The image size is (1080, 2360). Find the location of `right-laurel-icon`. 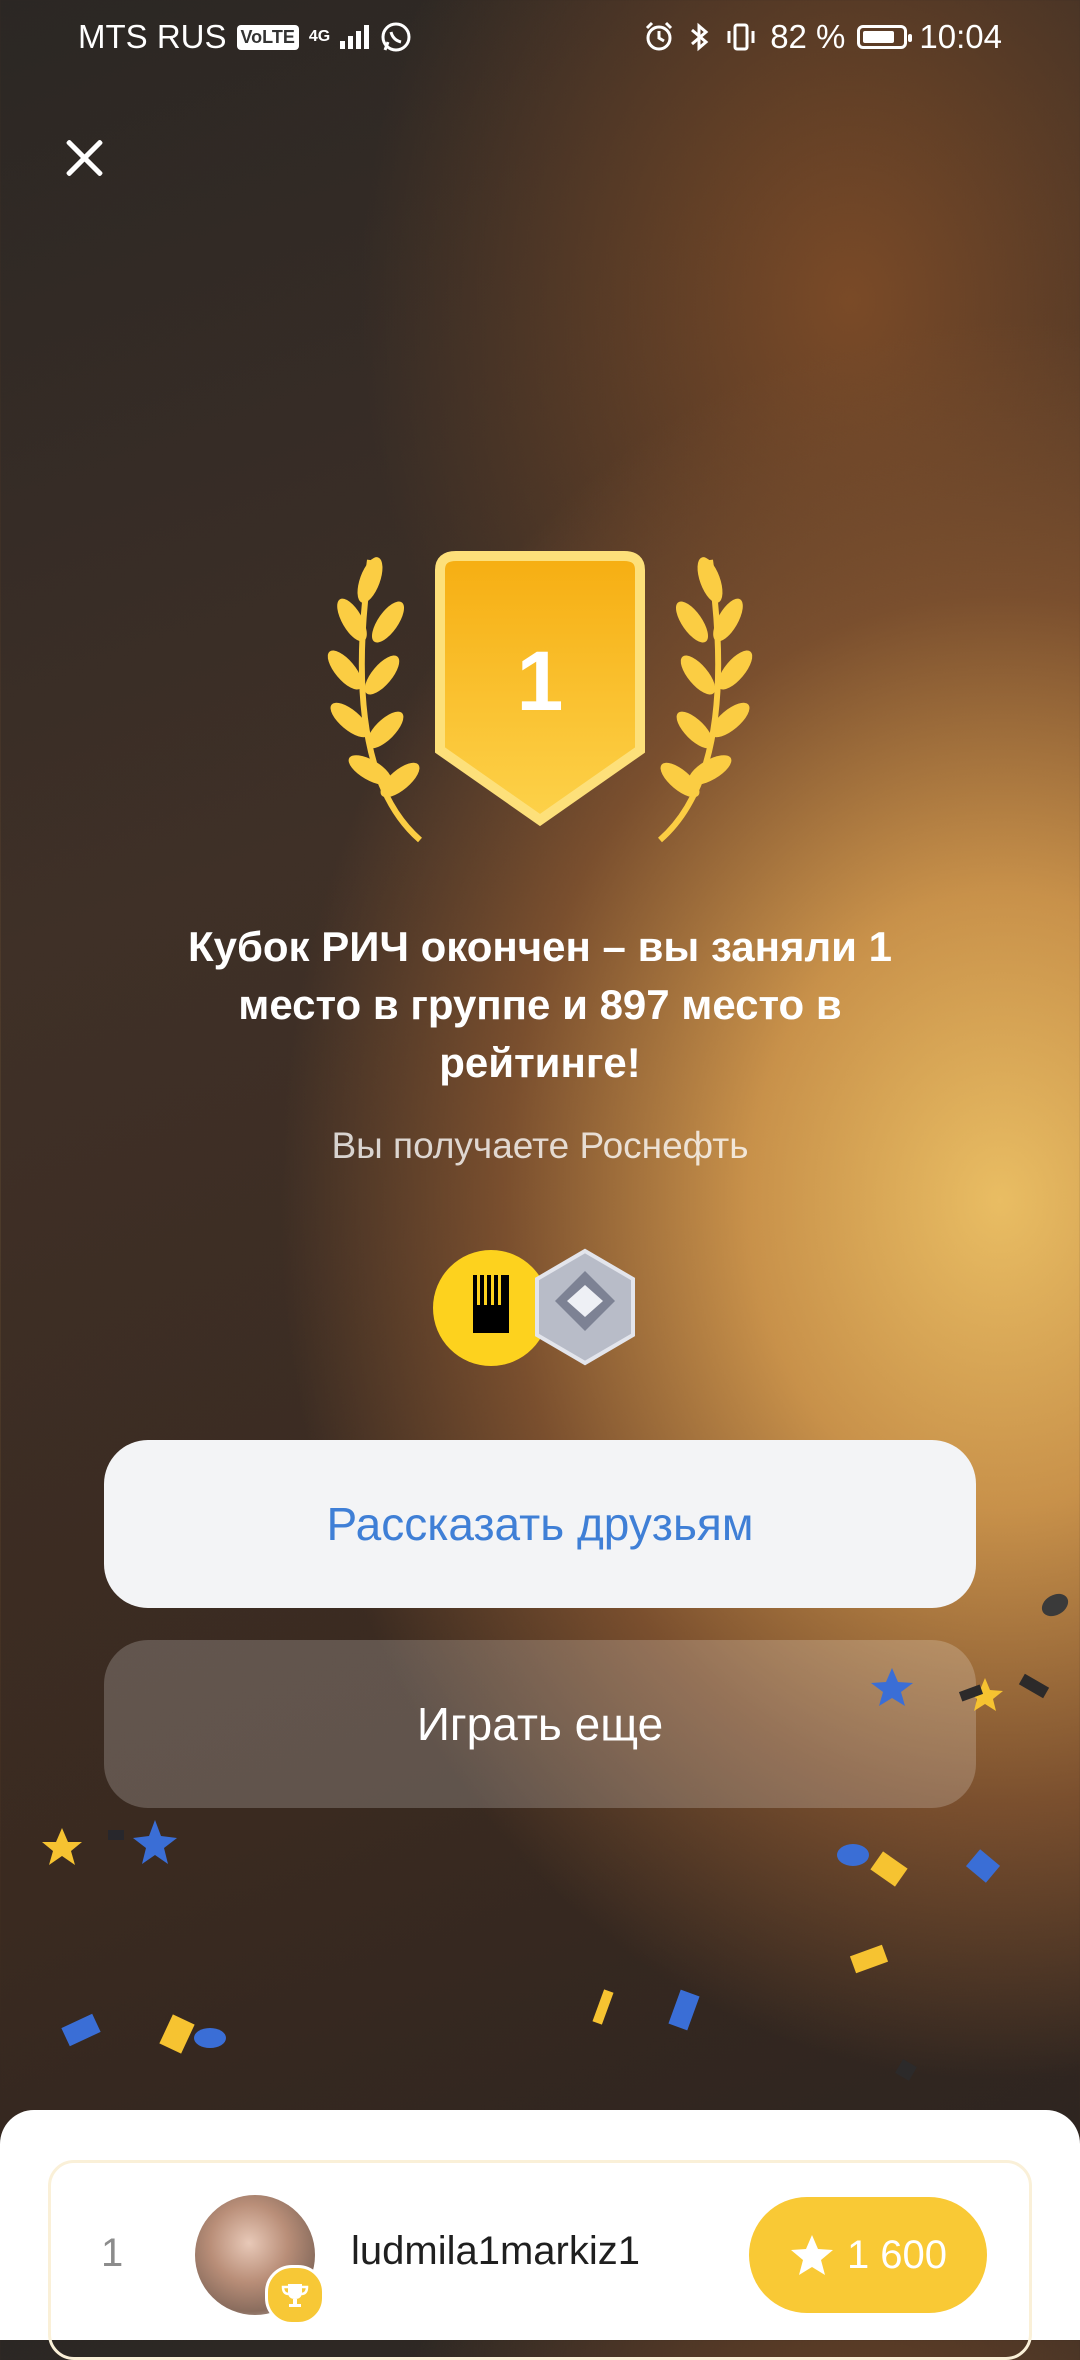

right-laurel-icon is located at coordinates (705, 700).